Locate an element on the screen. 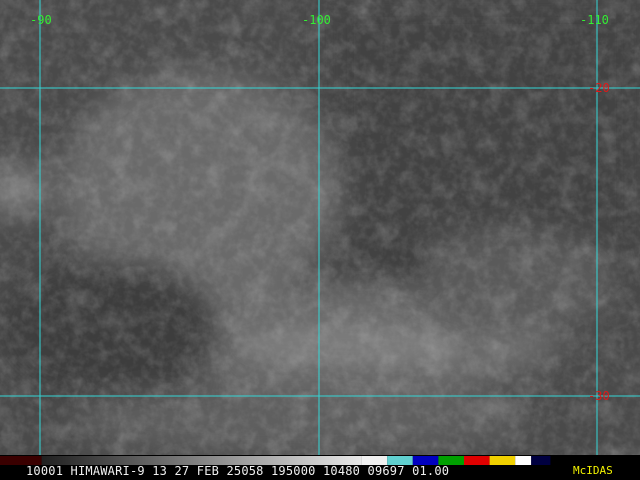 Image resolution: width=640 pixels, height=480 pixels. lat-label-20: -20 is located at coordinates (599, 88).